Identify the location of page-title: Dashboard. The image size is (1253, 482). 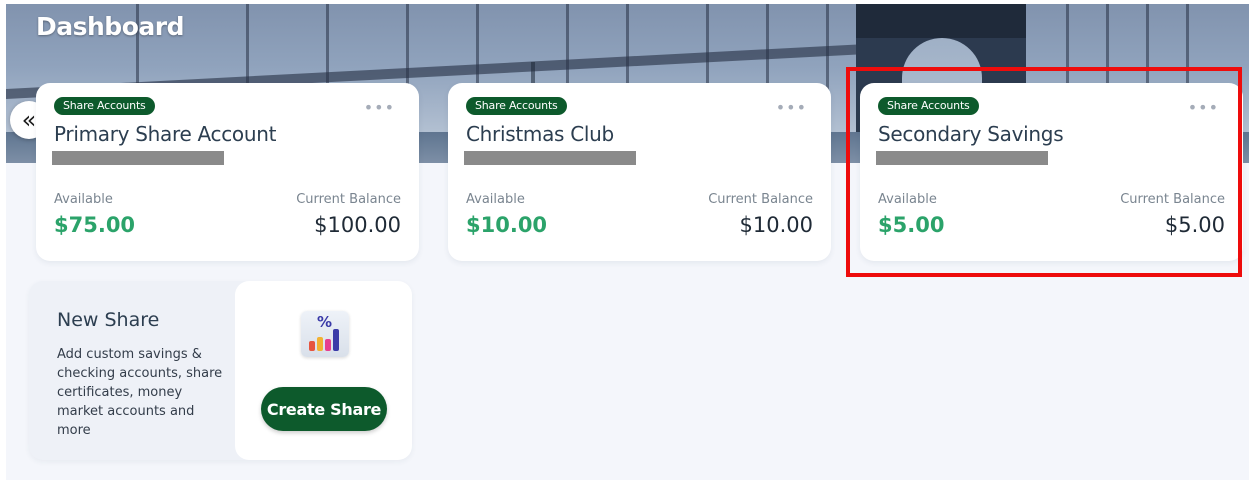
(110, 26).